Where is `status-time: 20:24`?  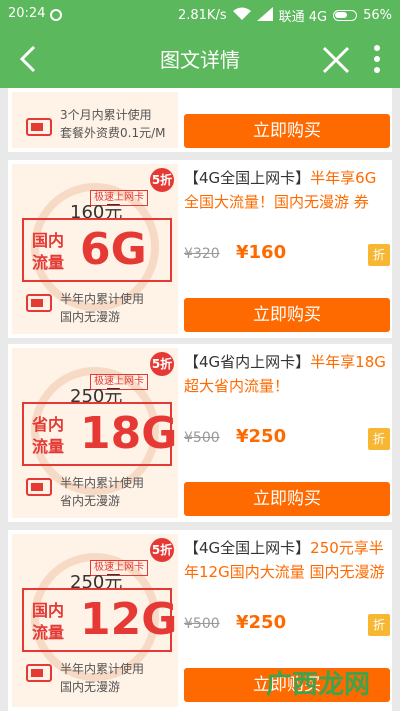 status-time: 20:24 is located at coordinates (27, 13).